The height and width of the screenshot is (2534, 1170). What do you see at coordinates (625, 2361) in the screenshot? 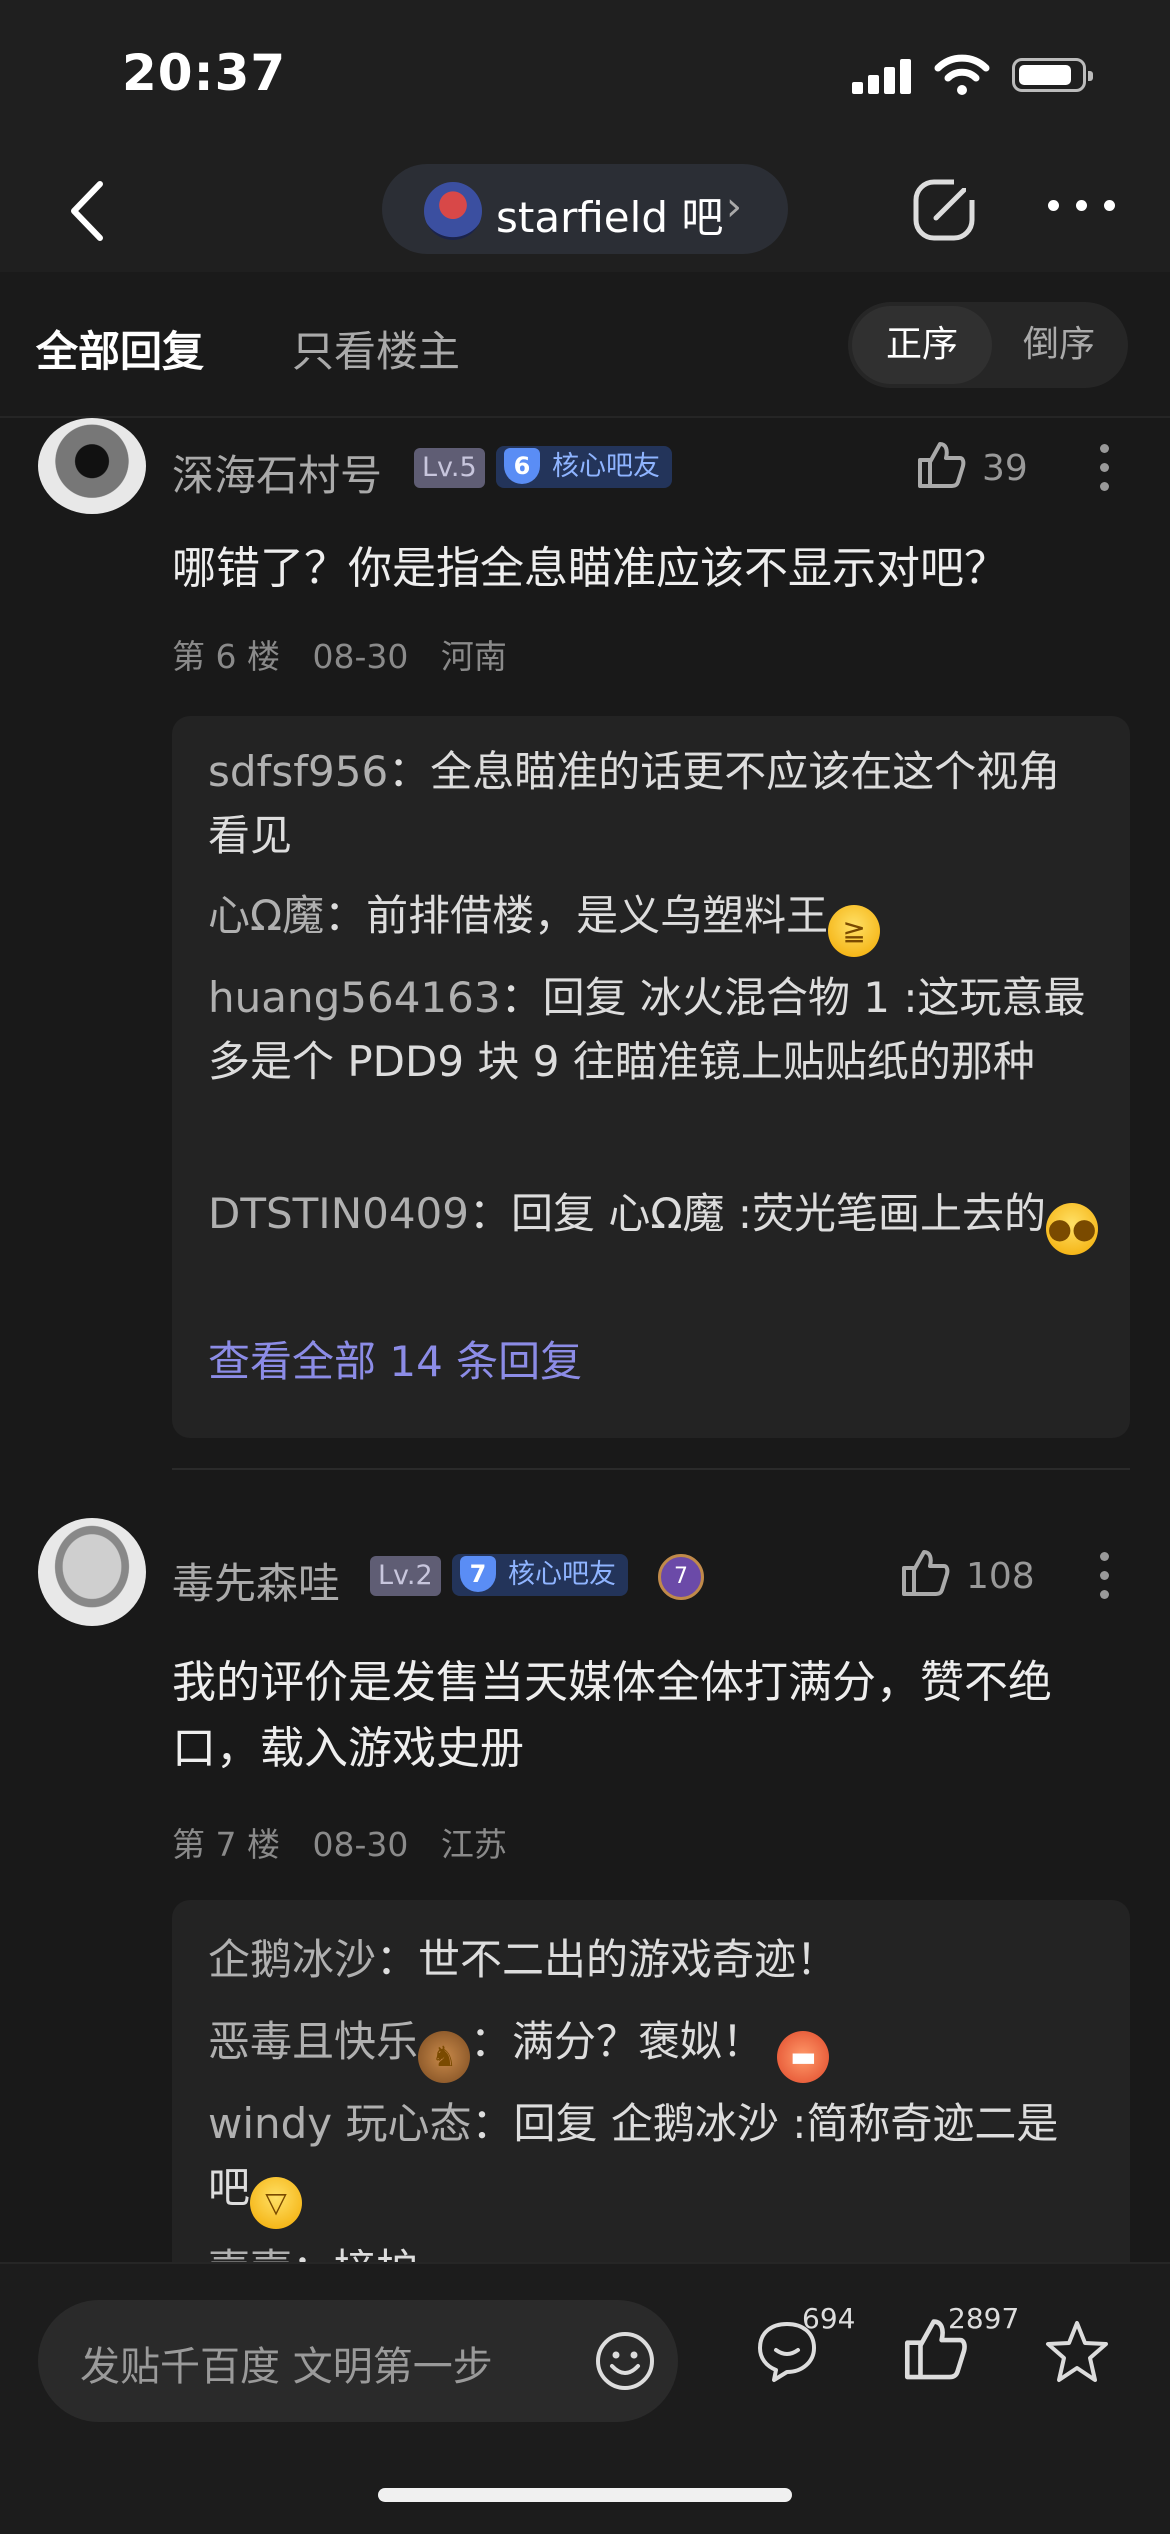
I see `emoji-picker-icon` at bounding box center [625, 2361].